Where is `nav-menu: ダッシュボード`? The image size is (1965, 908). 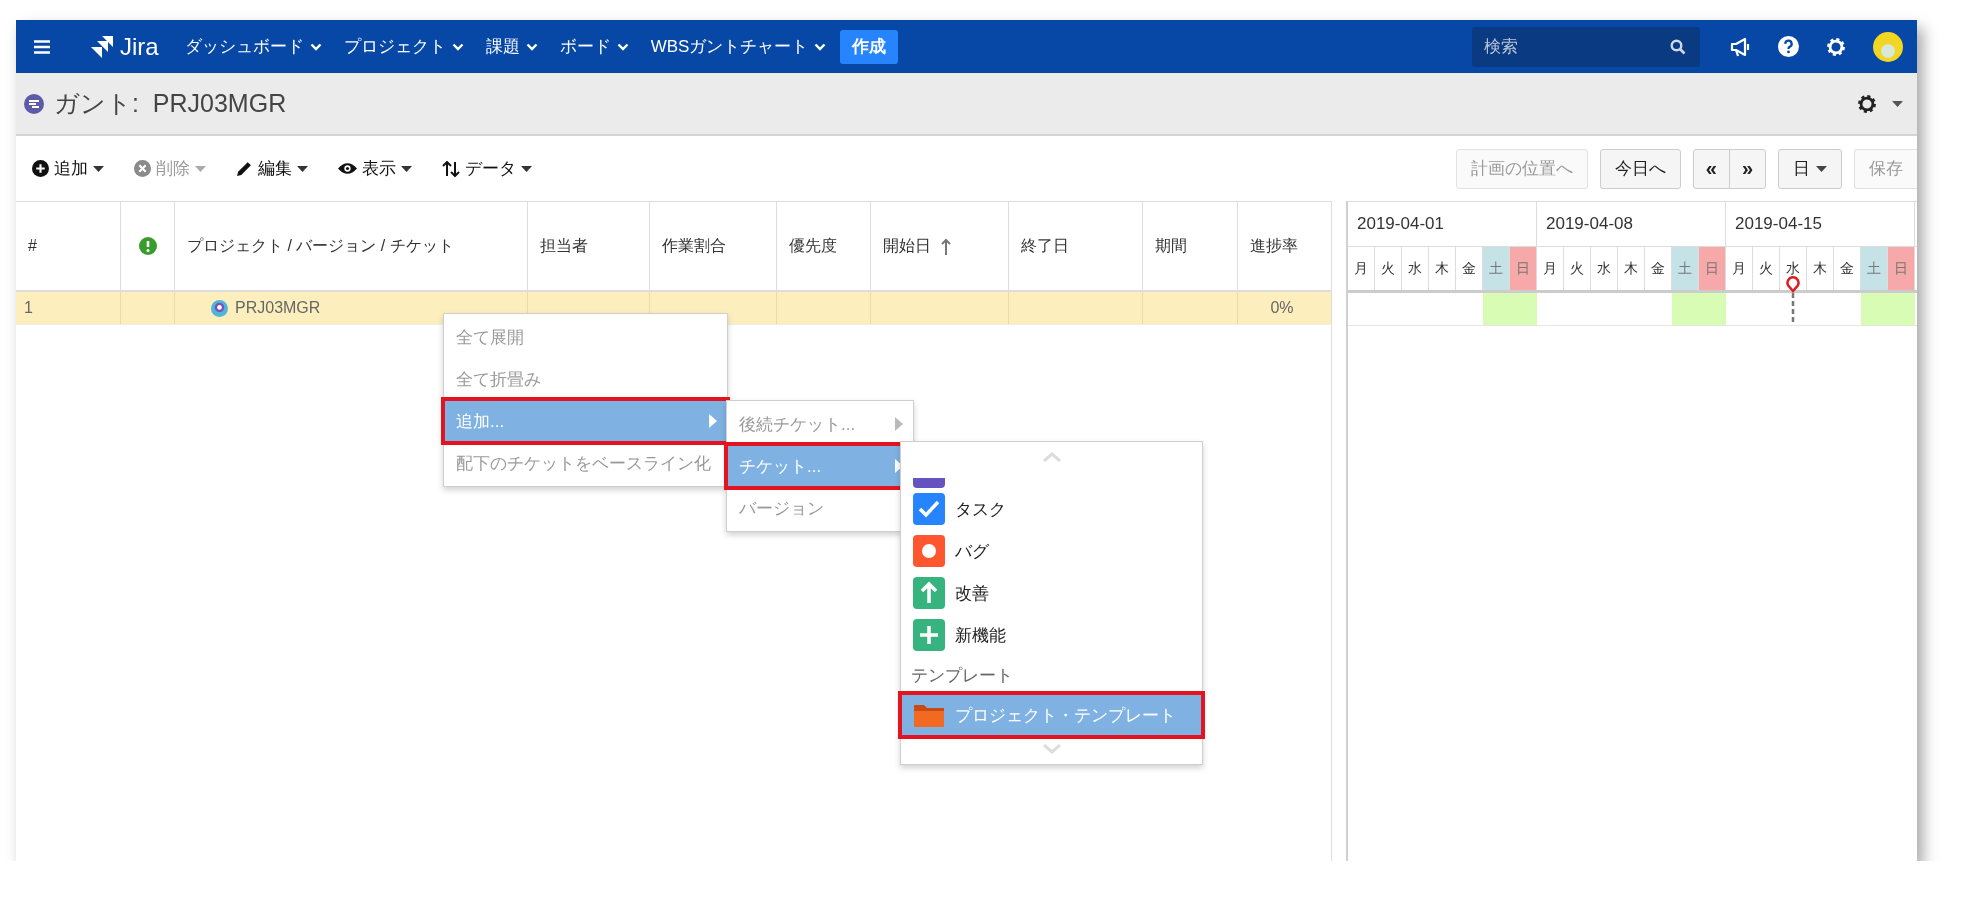
nav-menu: ダッシュボード is located at coordinates (253, 46).